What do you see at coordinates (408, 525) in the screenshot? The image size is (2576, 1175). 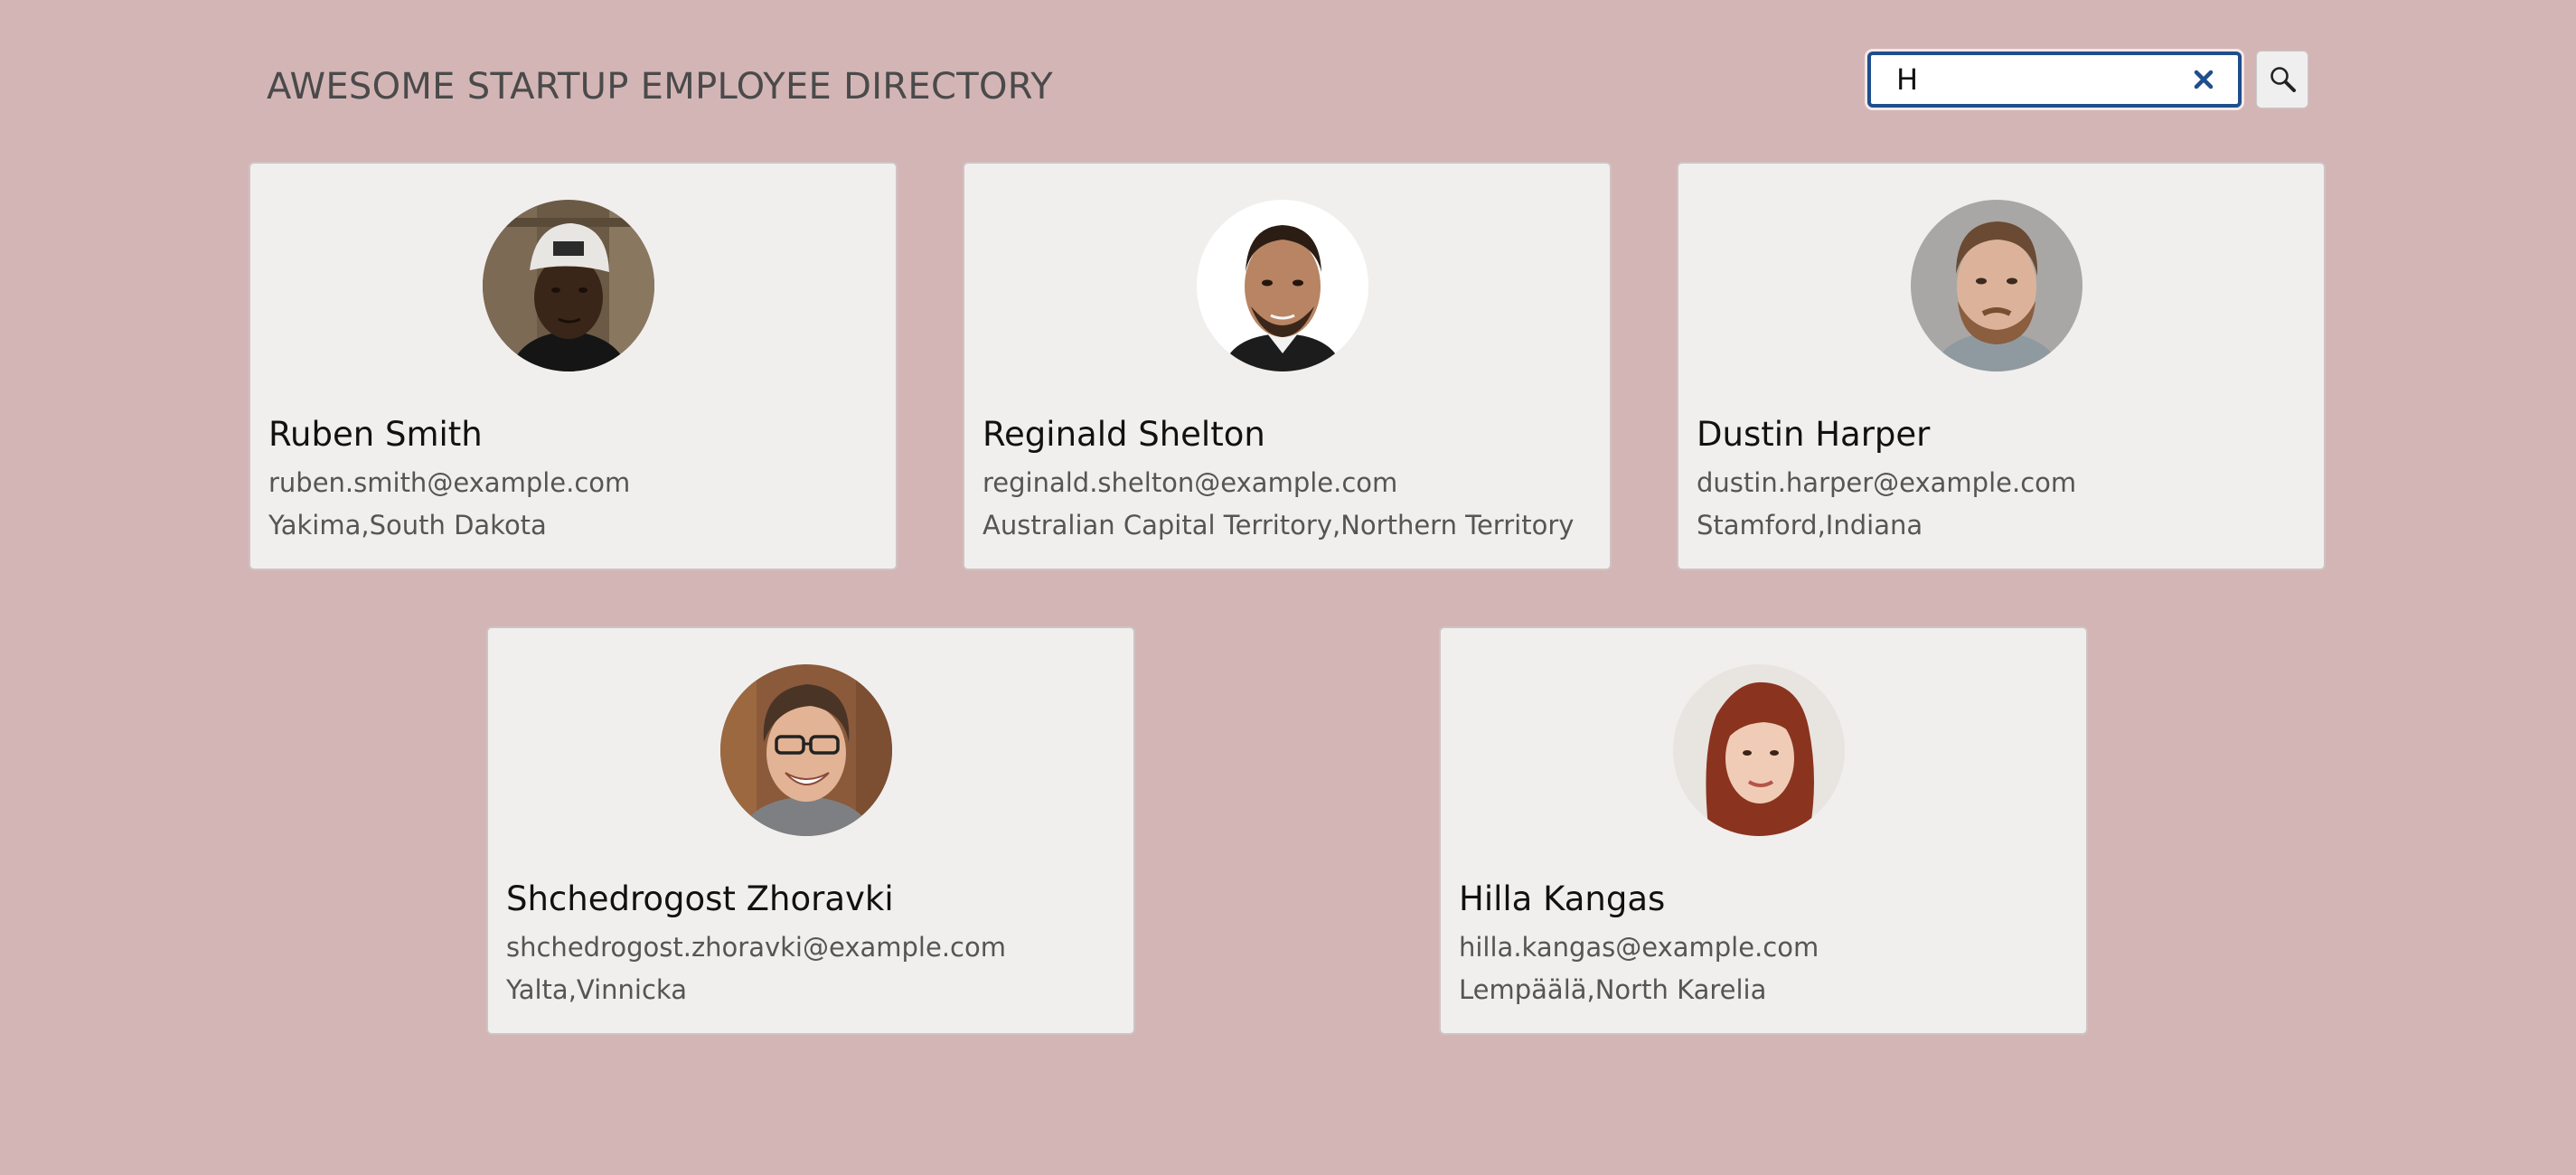 I see `employee-location: Yakima,South Dakota` at bounding box center [408, 525].